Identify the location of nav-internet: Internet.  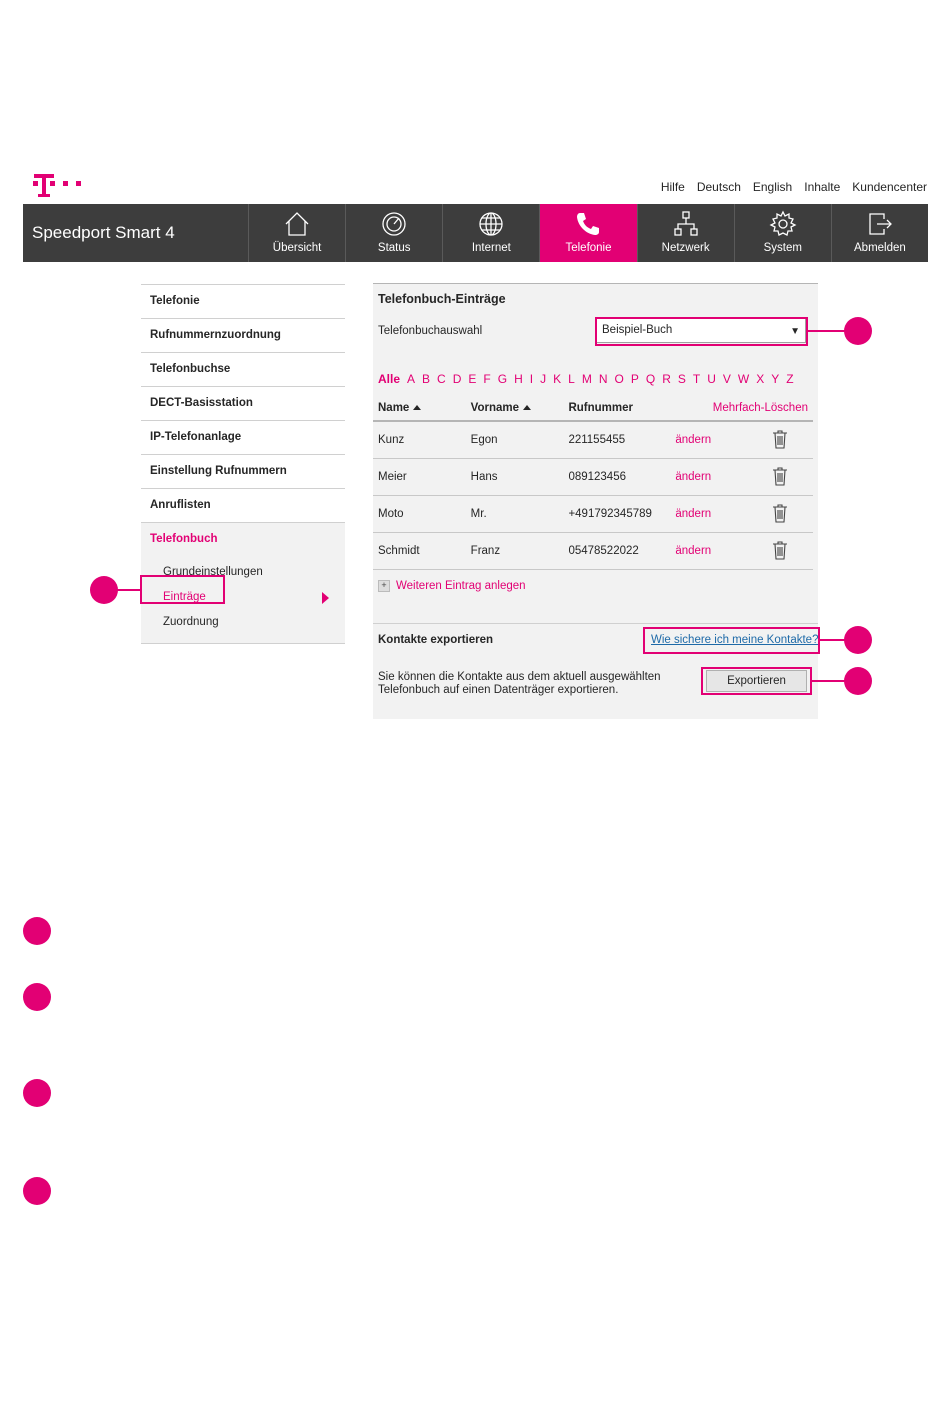
(492, 233).